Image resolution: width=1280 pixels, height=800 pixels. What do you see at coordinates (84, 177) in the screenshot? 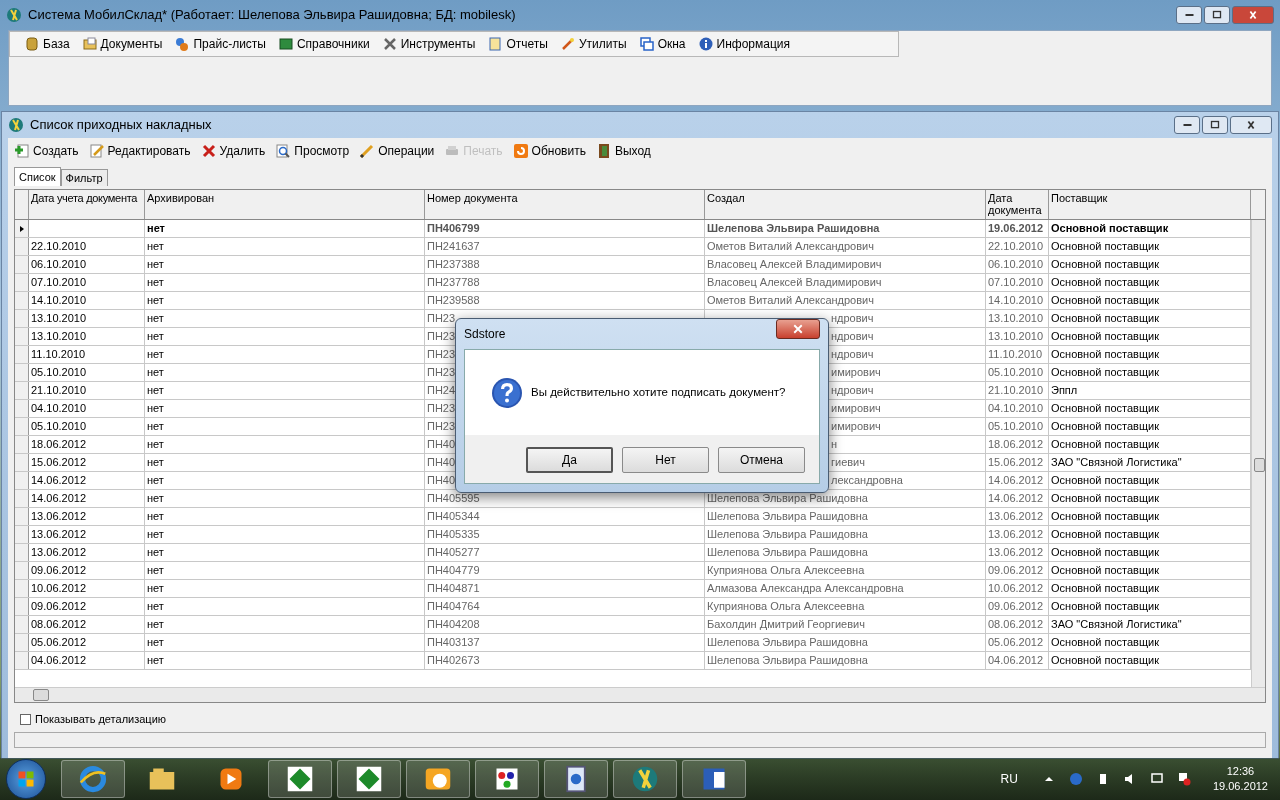
I see `tab: Фильтр` at bounding box center [84, 177].